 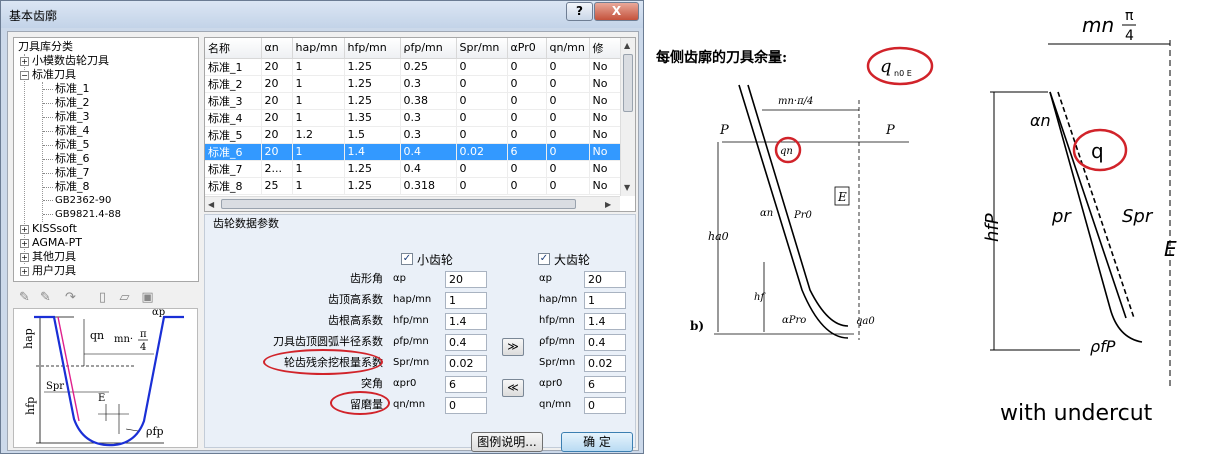 What do you see at coordinates (66, 117) in the screenshot?
I see `tree-child: 标准_3` at bounding box center [66, 117].